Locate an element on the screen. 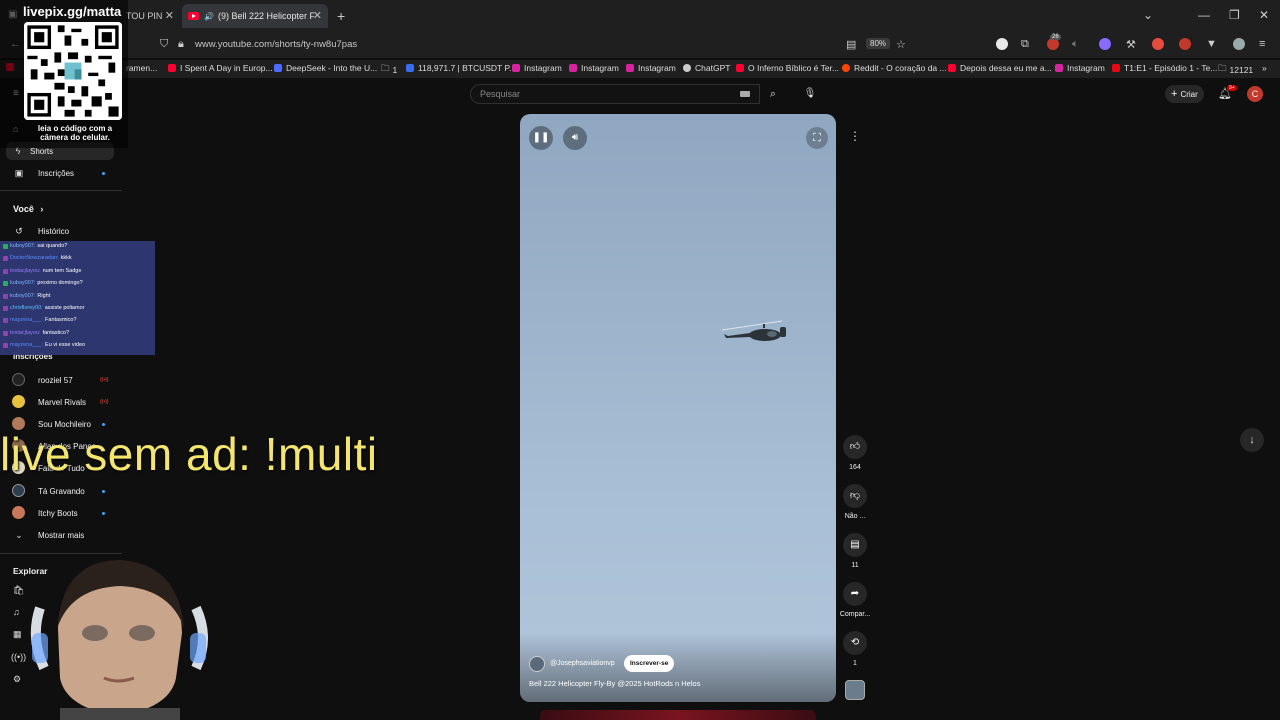 This screenshot has height=720, width=1280. extension-tool-icon: ⚒ is located at coordinates (1131, 44).